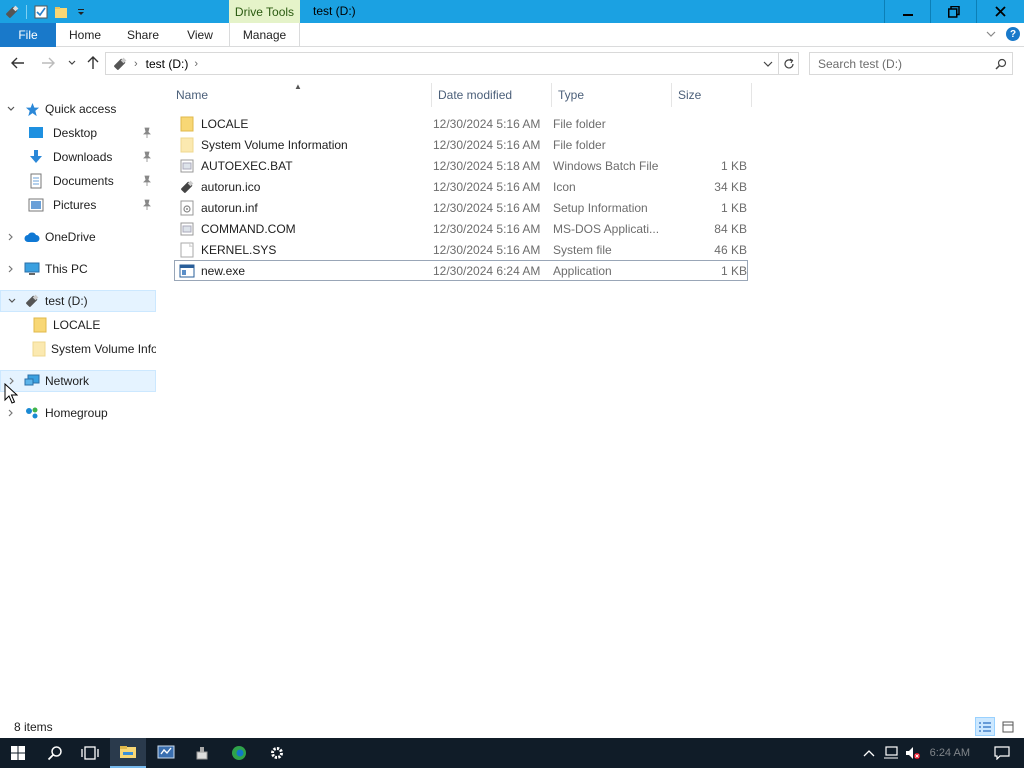 The height and width of the screenshot is (768, 1024). I want to click on tab-file: File, so click(28, 35).